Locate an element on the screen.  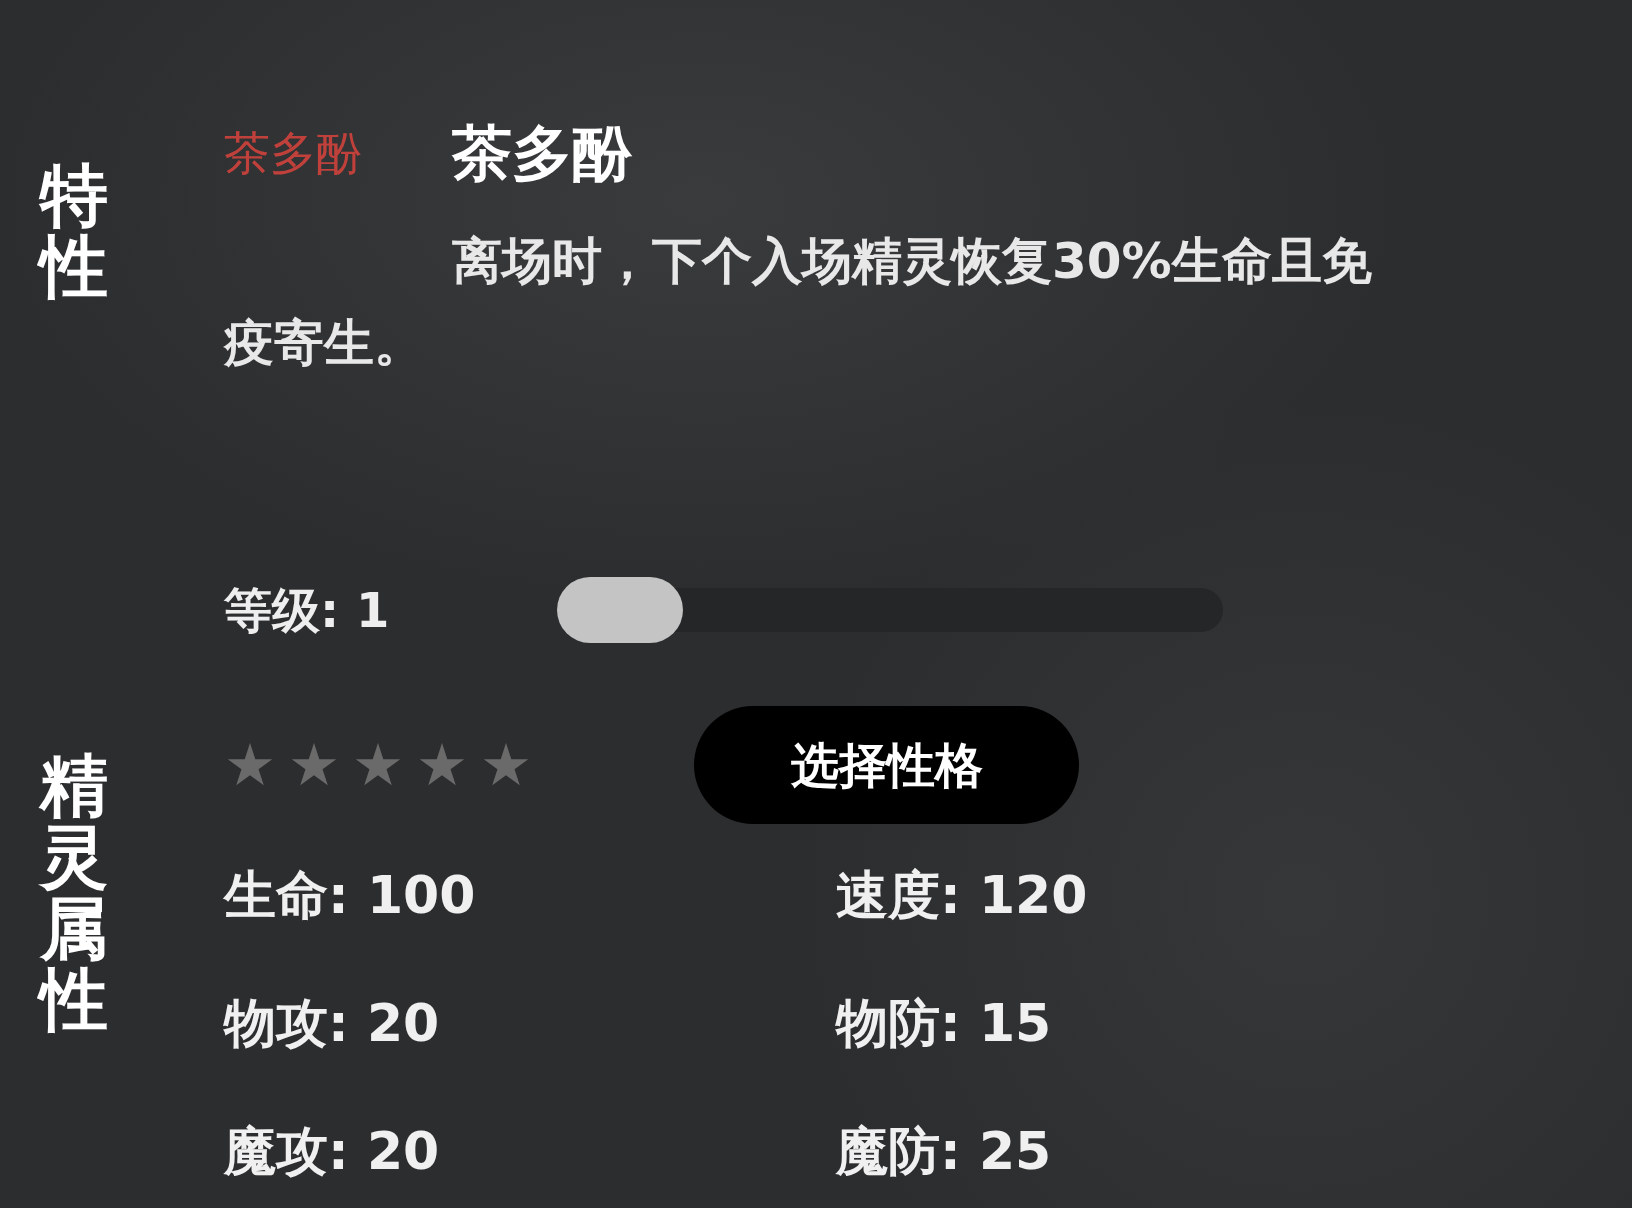
stat-value: 生命: 100 is located at coordinates (350, 895).